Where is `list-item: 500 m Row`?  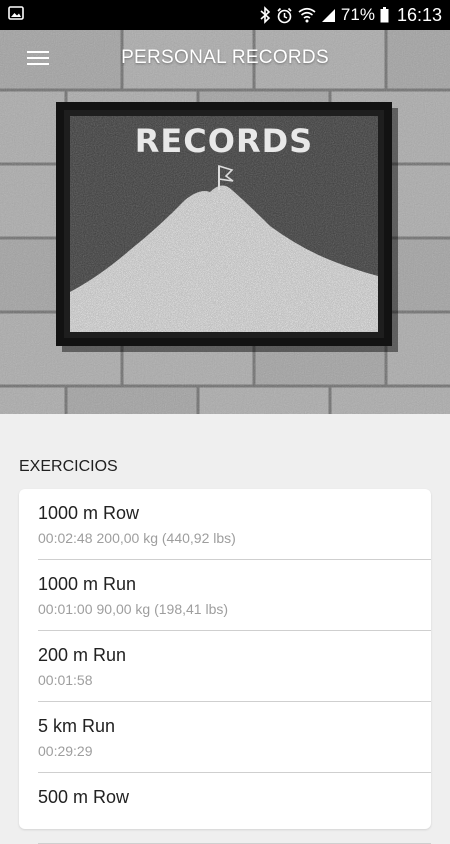 list-item: 500 m Row is located at coordinates (225, 808).